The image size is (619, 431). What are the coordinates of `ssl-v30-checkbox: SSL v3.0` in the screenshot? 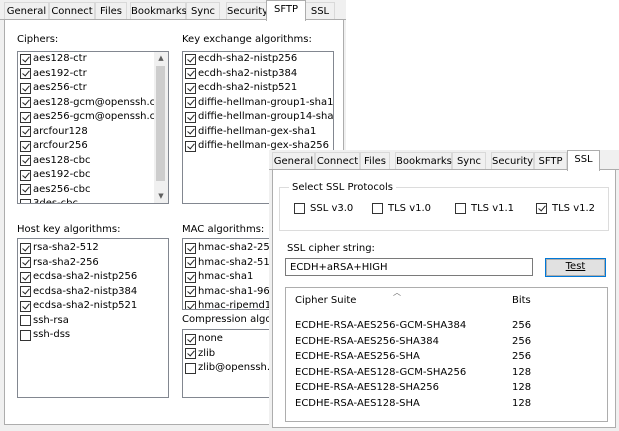 It's located at (323, 208).